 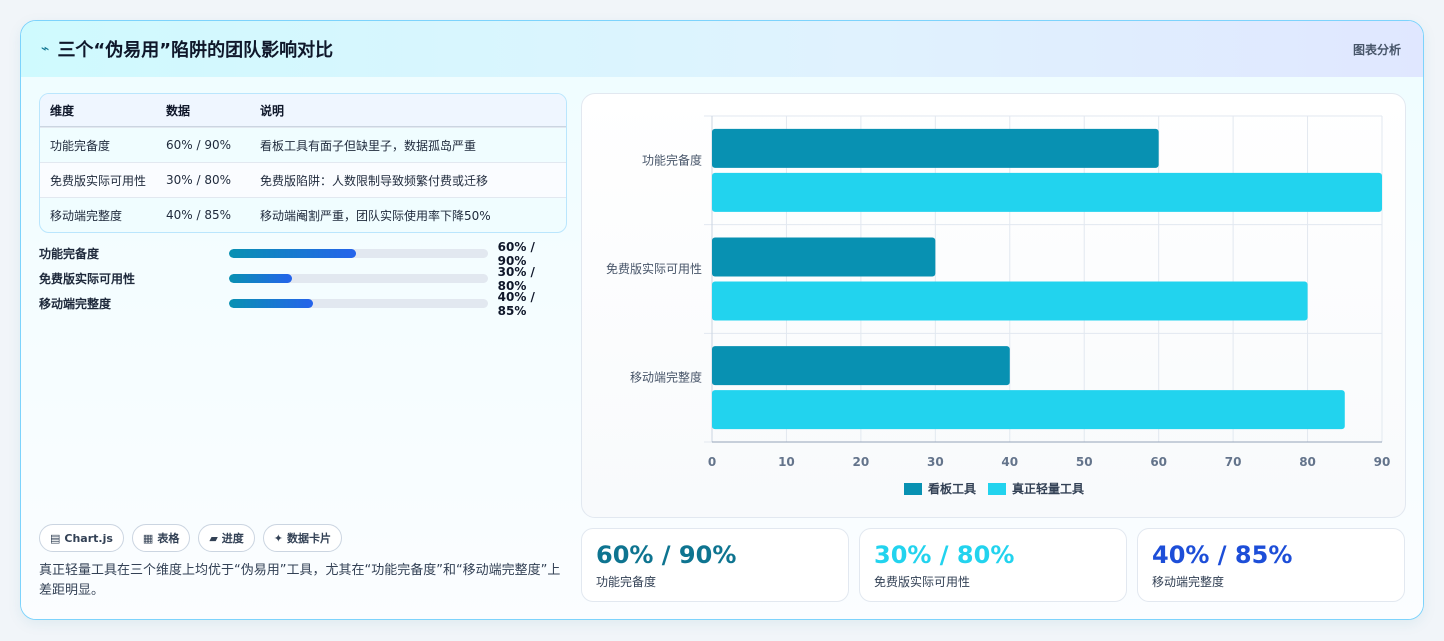 I want to click on table-header-cell: 说明, so click(x=272, y=110).